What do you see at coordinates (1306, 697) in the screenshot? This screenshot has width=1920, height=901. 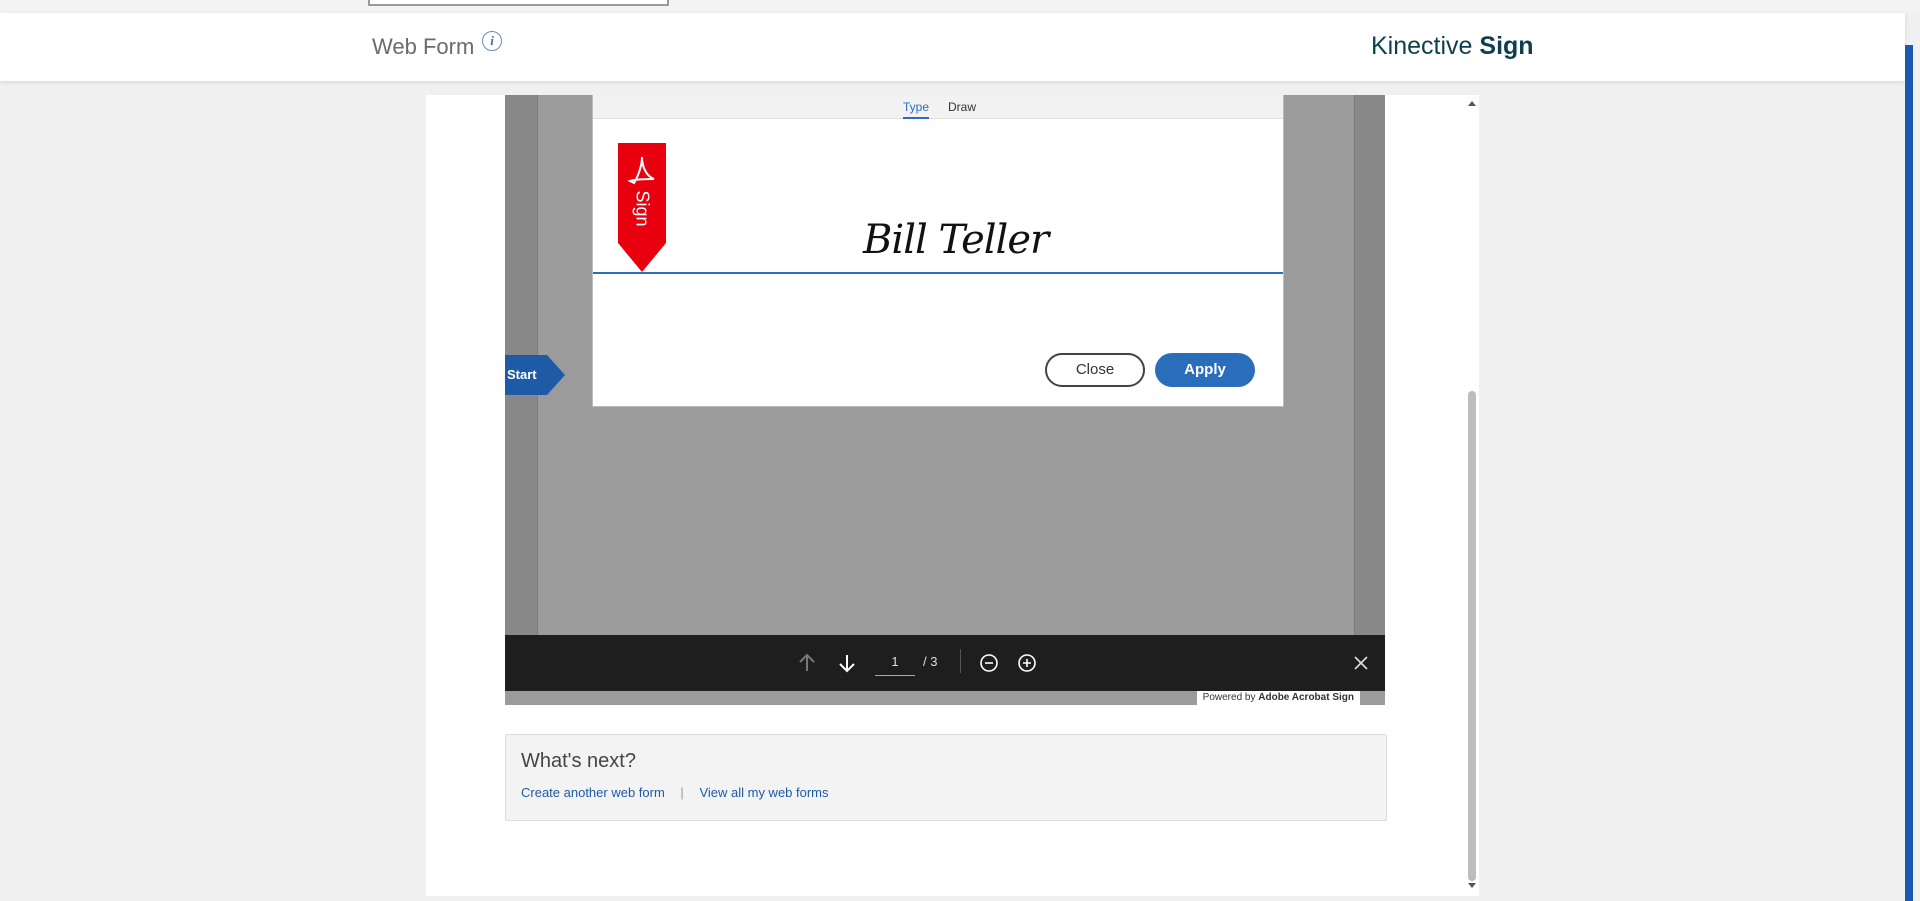 I see `powered-by-brand: Adobe Acrobat Sign` at bounding box center [1306, 697].